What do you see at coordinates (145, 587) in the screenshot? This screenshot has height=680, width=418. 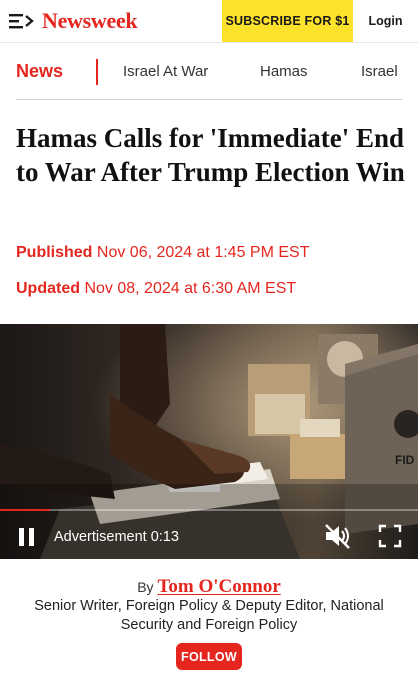 I see `by-label: By` at bounding box center [145, 587].